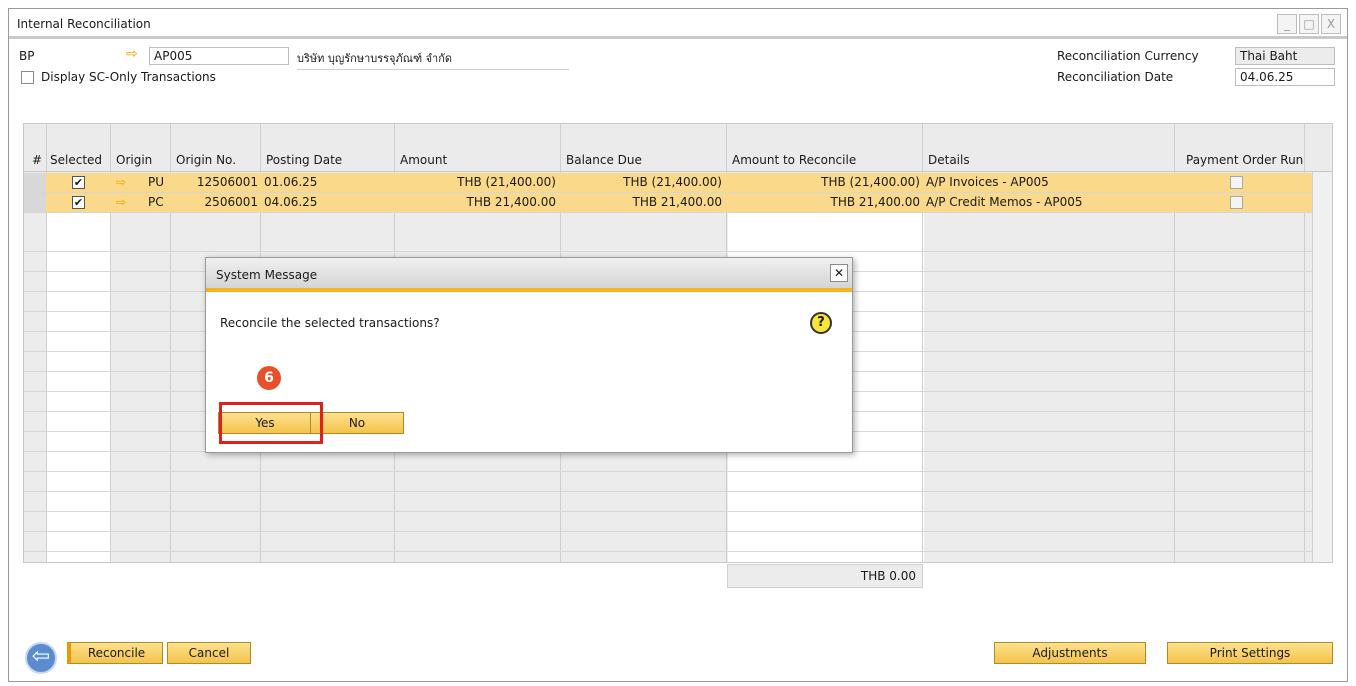 The width and height of the screenshot is (1356, 686). I want to click on adjustments-button: Adjustments, so click(1070, 653).